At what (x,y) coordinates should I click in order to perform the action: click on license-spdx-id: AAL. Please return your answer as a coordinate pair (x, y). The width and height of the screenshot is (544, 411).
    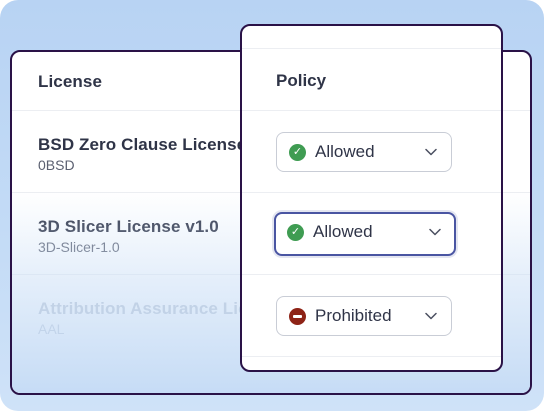
    Looking at the image, I should click on (51, 329).